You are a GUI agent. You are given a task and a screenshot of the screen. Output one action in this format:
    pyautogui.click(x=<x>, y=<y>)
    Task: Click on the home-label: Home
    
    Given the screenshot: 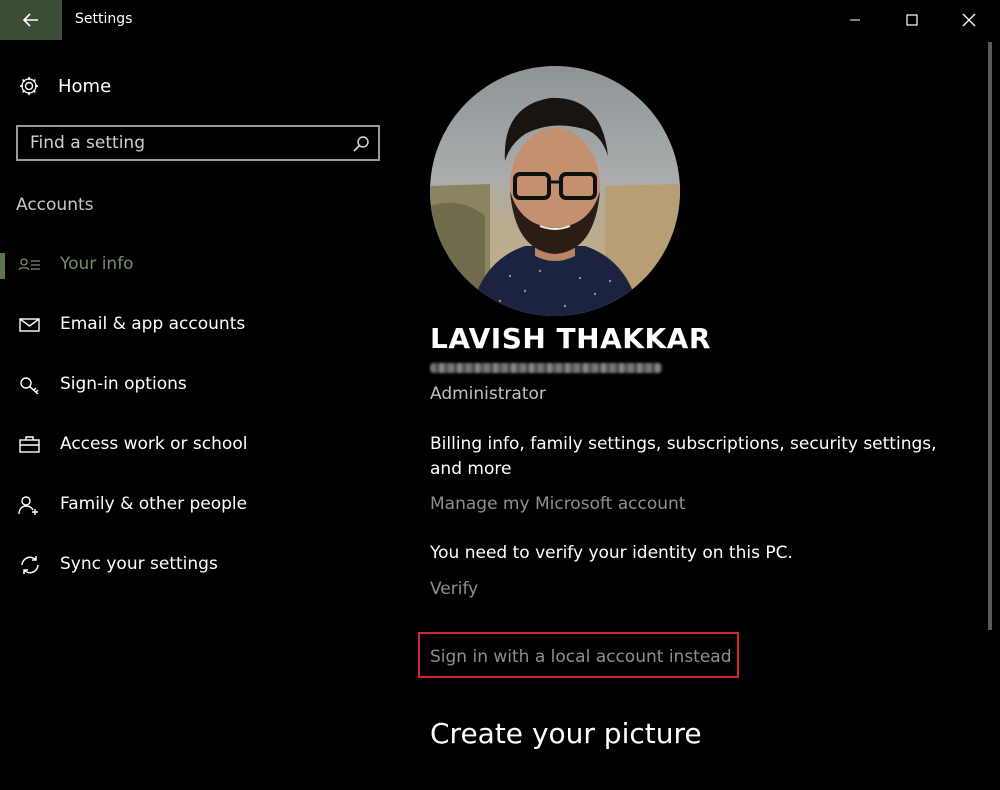 What is the action you would take?
    pyautogui.click(x=85, y=86)
    